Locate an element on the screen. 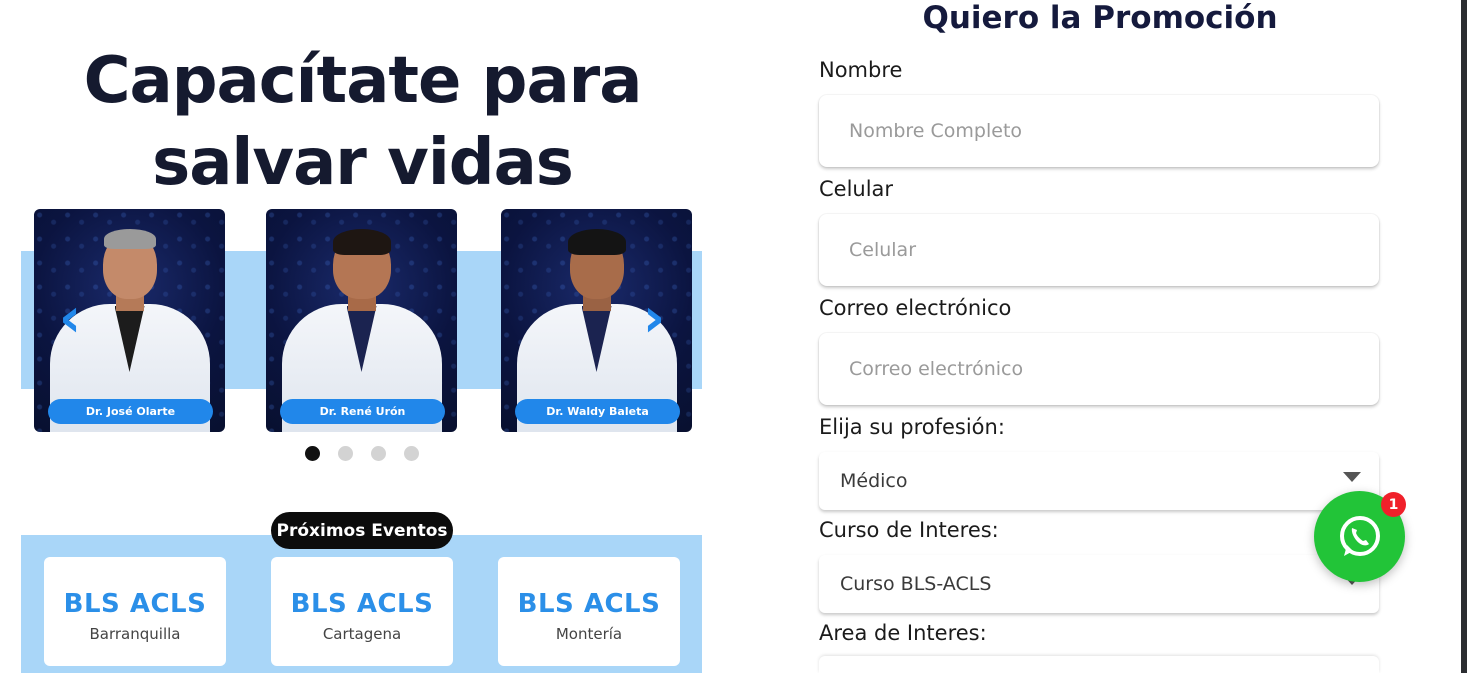 This screenshot has width=1467, height=673. events-heading: Próximos Eventos is located at coordinates (362, 530).